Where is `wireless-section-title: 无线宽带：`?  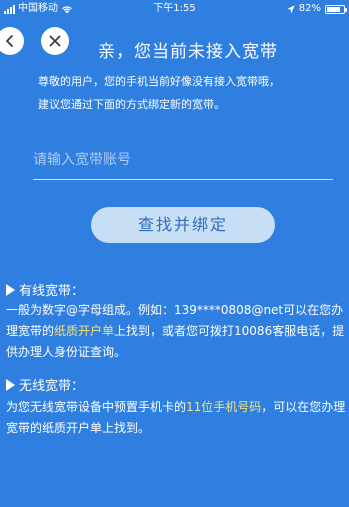 wireless-section-title: 无线宽带： is located at coordinates (45, 384).